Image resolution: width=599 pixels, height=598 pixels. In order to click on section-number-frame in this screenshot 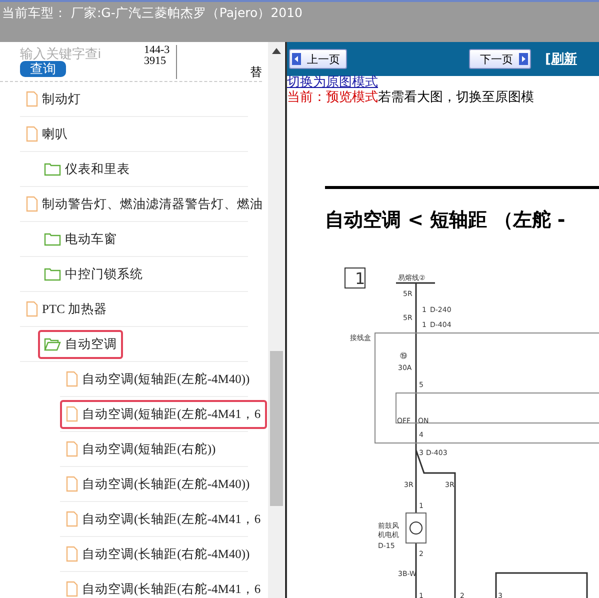, I will do `click(355, 278)`.